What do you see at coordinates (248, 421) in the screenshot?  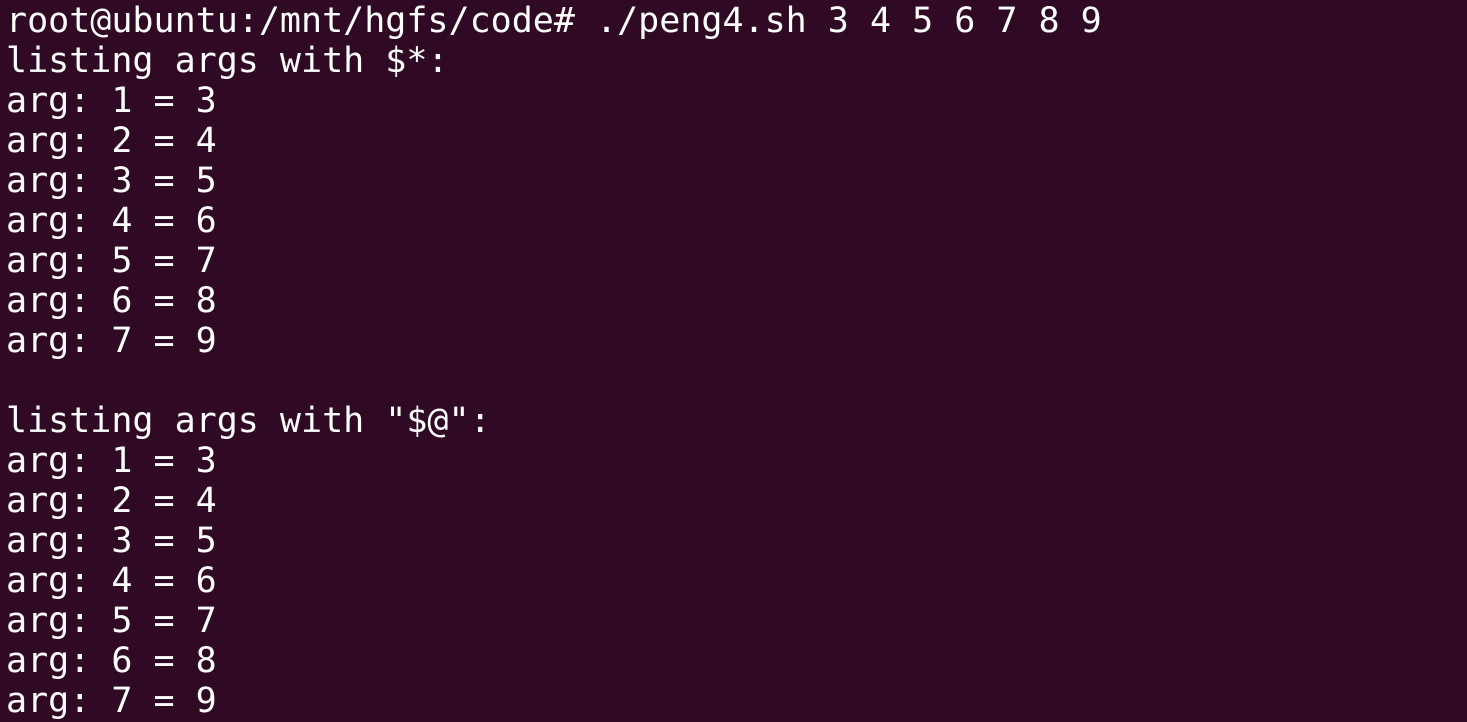 I see `output-line: listing args with "$@":` at bounding box center [248, 421].